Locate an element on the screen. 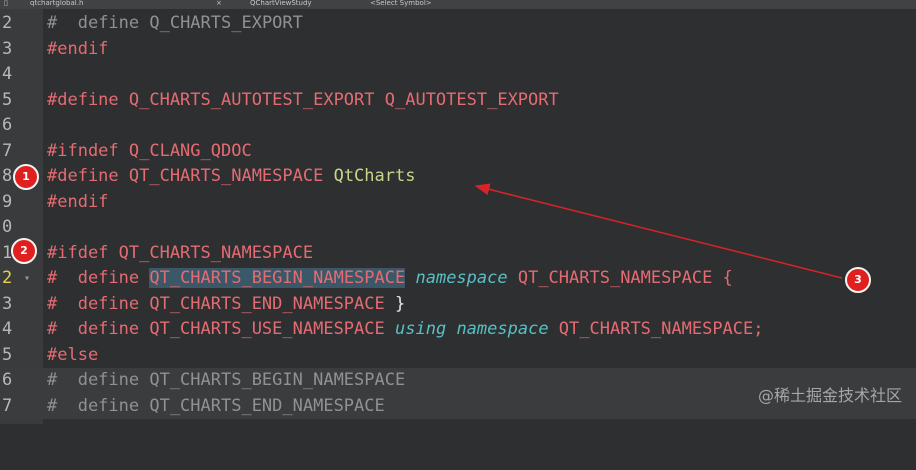 This screenshot has height=470, width=916. annotation-badge-2: 2 is located at coordinates (24, 251).